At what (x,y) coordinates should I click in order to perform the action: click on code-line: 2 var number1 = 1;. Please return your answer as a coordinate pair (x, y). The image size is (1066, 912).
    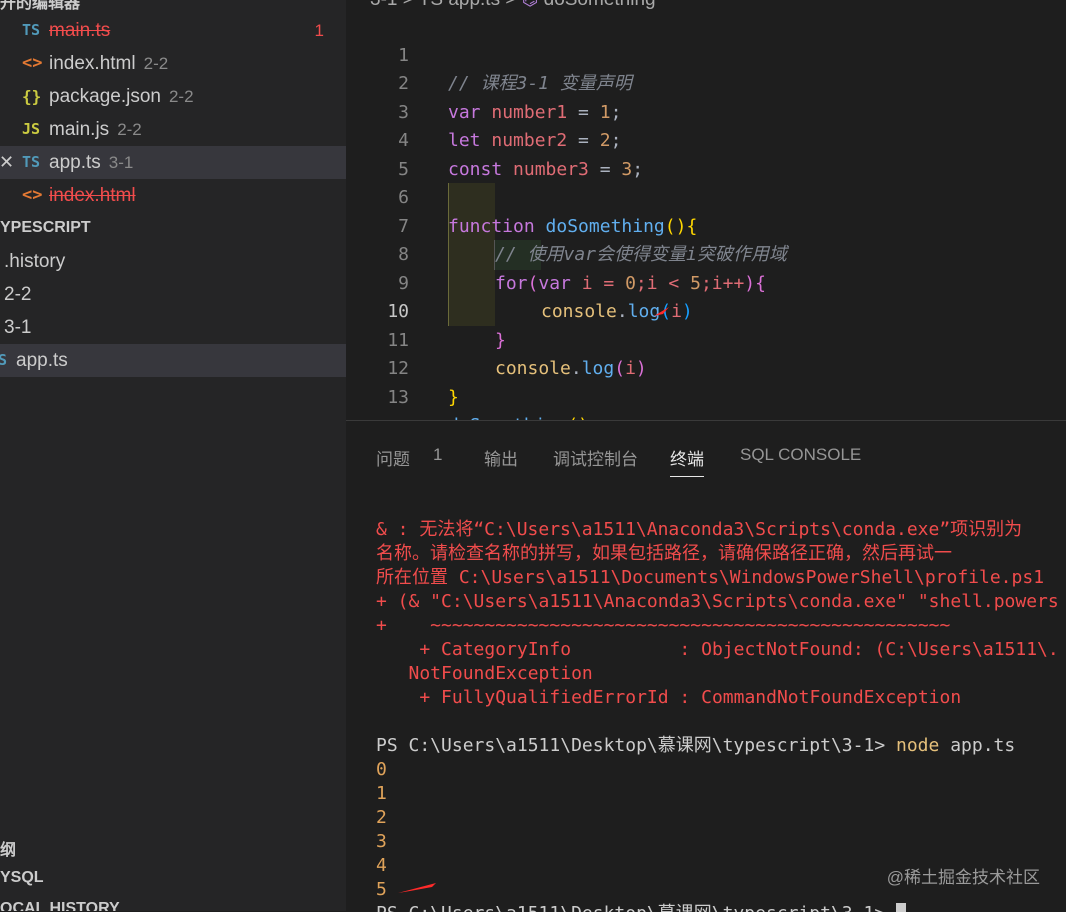
    Looking at the image, I should click on (706, 82).